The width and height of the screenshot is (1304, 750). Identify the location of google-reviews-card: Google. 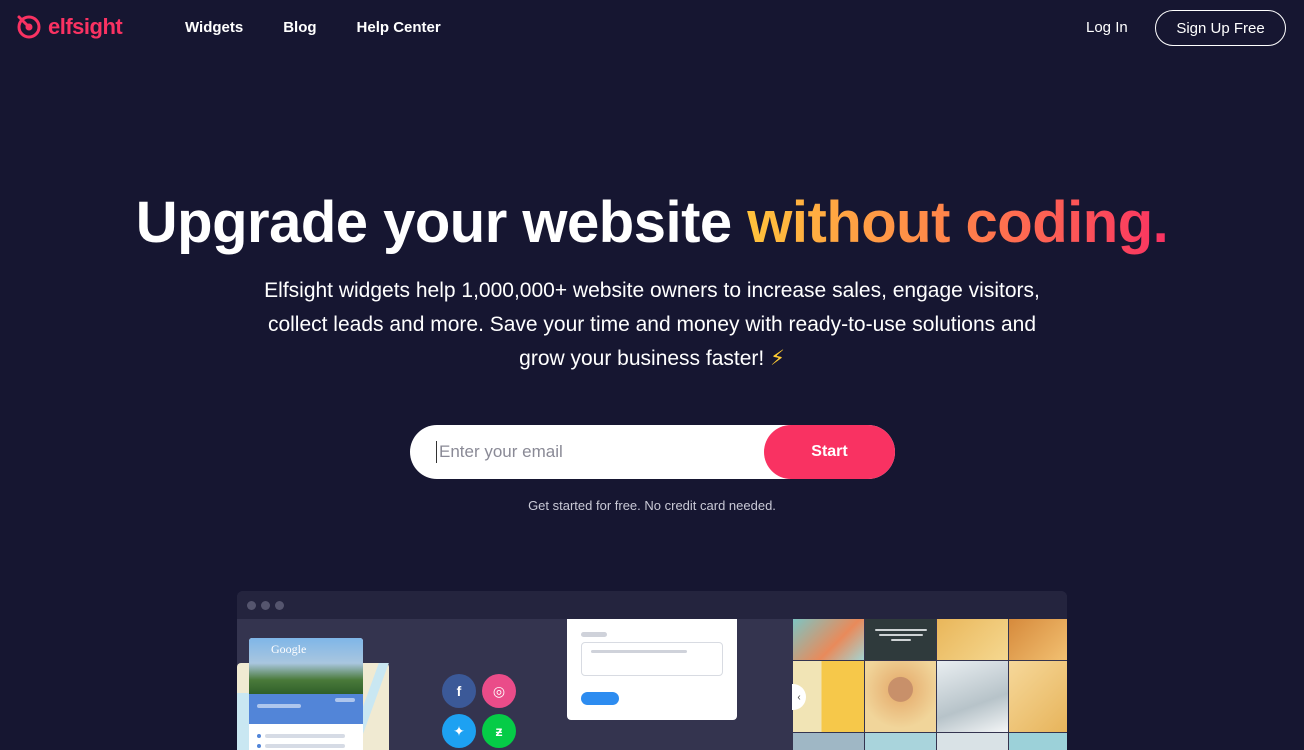
(306, 694).